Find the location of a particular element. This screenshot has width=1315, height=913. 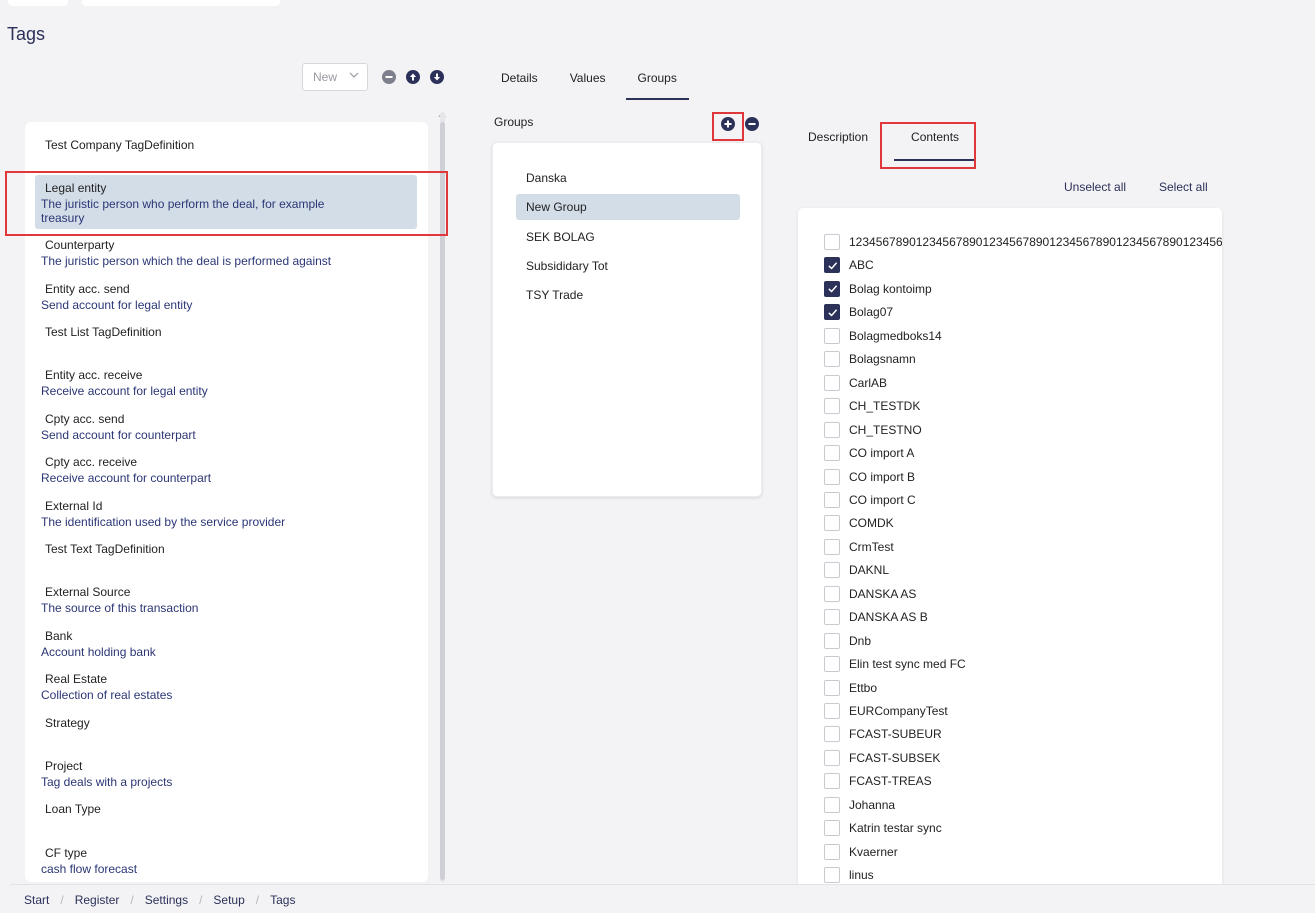

tag-name: Counterparty is located at coordinates (80, 245).